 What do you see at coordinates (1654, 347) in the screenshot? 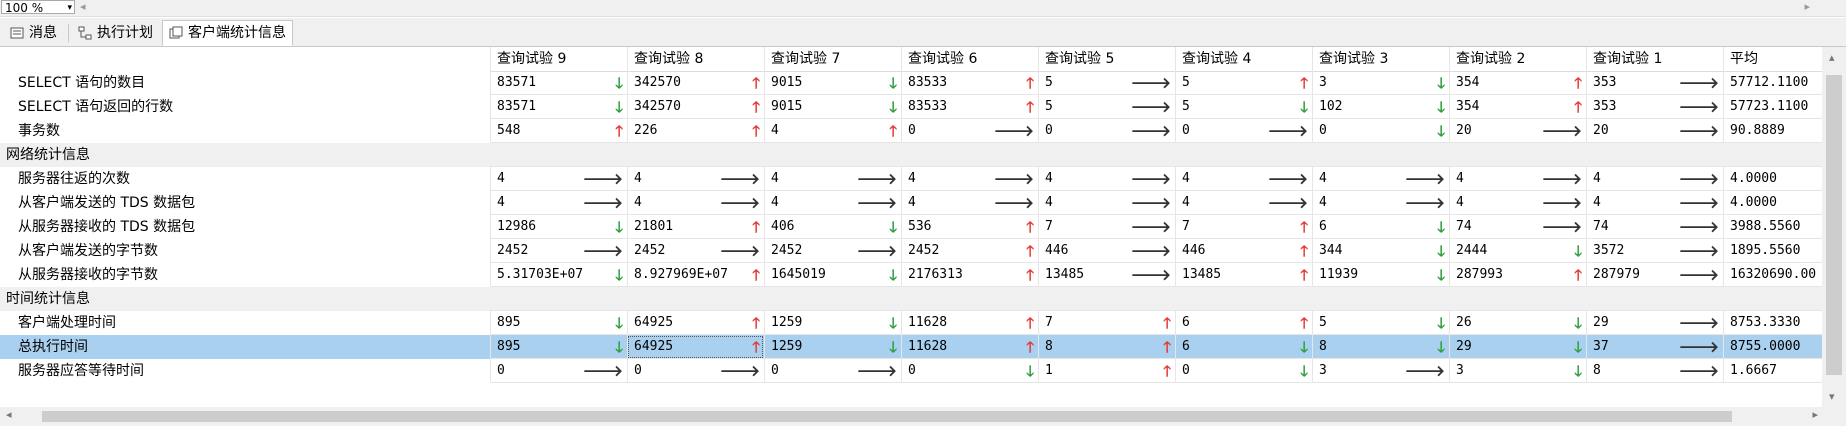
I see `stat-cell: 37 🡒` at bounding box center [1654, 347].